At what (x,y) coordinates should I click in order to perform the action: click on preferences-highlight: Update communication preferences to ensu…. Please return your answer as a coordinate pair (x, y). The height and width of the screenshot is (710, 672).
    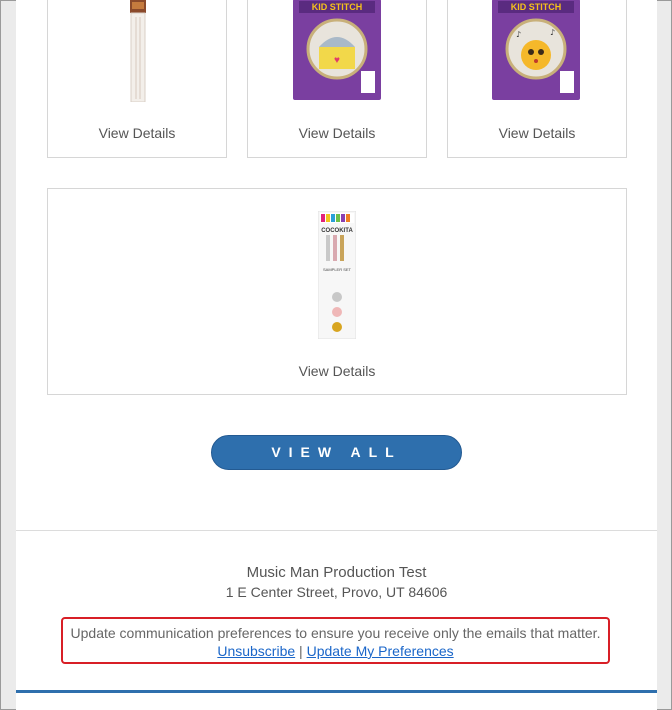
    Looking at the image, I should click on (335, 640).